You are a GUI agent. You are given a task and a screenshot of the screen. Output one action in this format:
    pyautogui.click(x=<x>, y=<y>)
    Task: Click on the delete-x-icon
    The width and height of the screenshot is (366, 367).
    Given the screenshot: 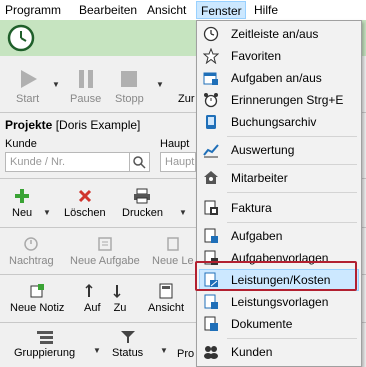 What is the action you would take?
    pyautogui.click(x=84, y=196)
    